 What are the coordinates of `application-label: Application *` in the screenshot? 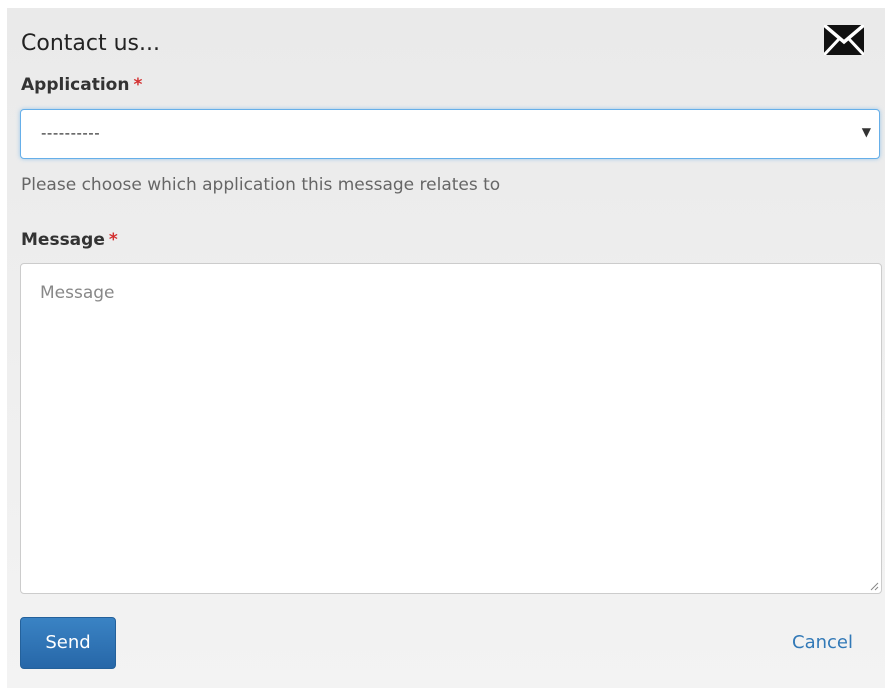 It's located at (81, 85).